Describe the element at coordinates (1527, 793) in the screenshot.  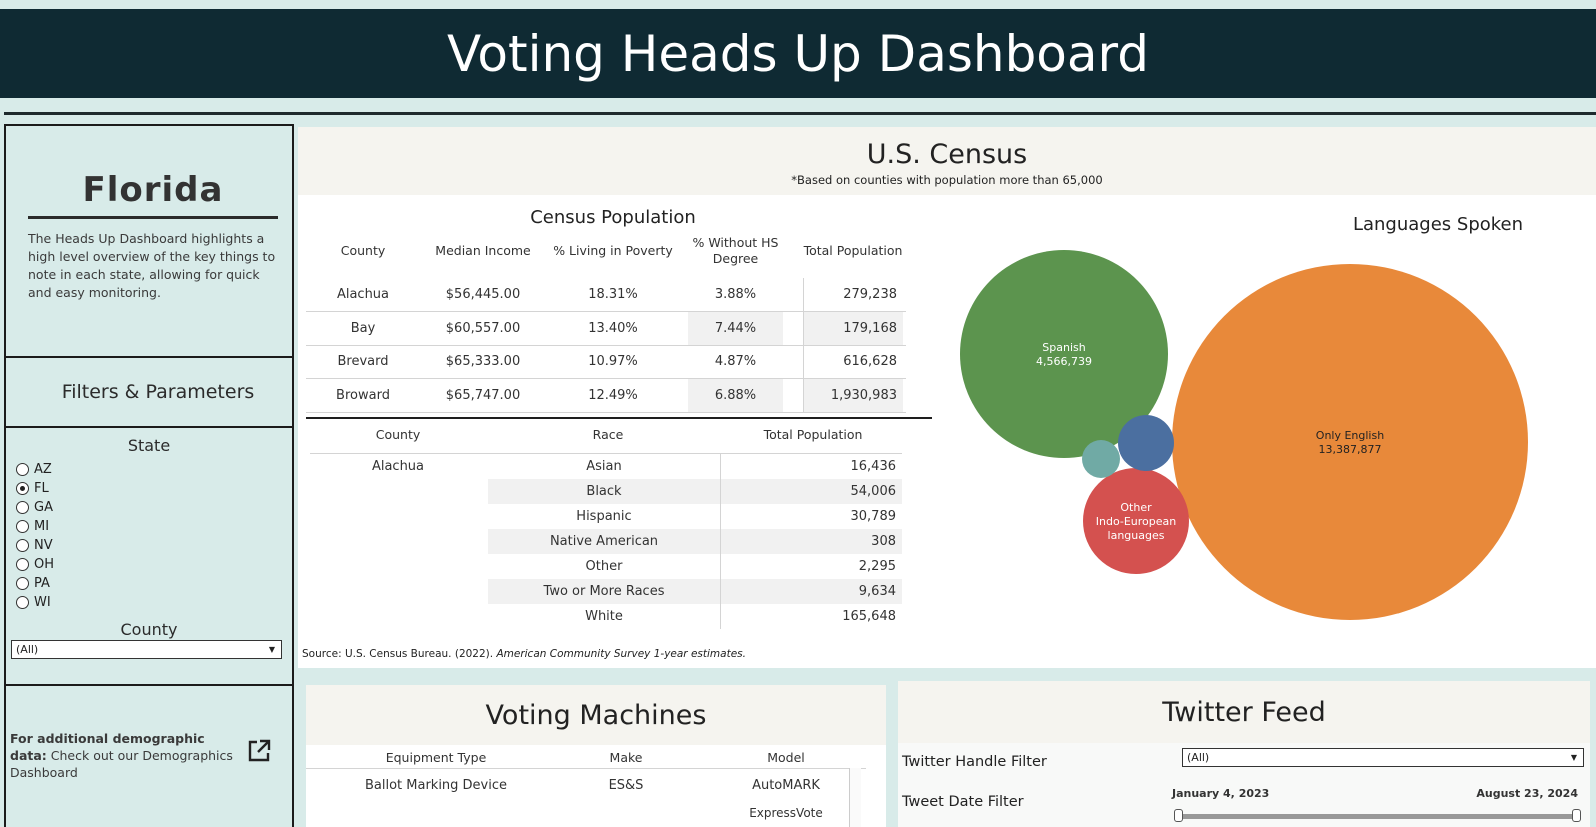
I see `tweet-date-end: August 23, 2024` at that location.